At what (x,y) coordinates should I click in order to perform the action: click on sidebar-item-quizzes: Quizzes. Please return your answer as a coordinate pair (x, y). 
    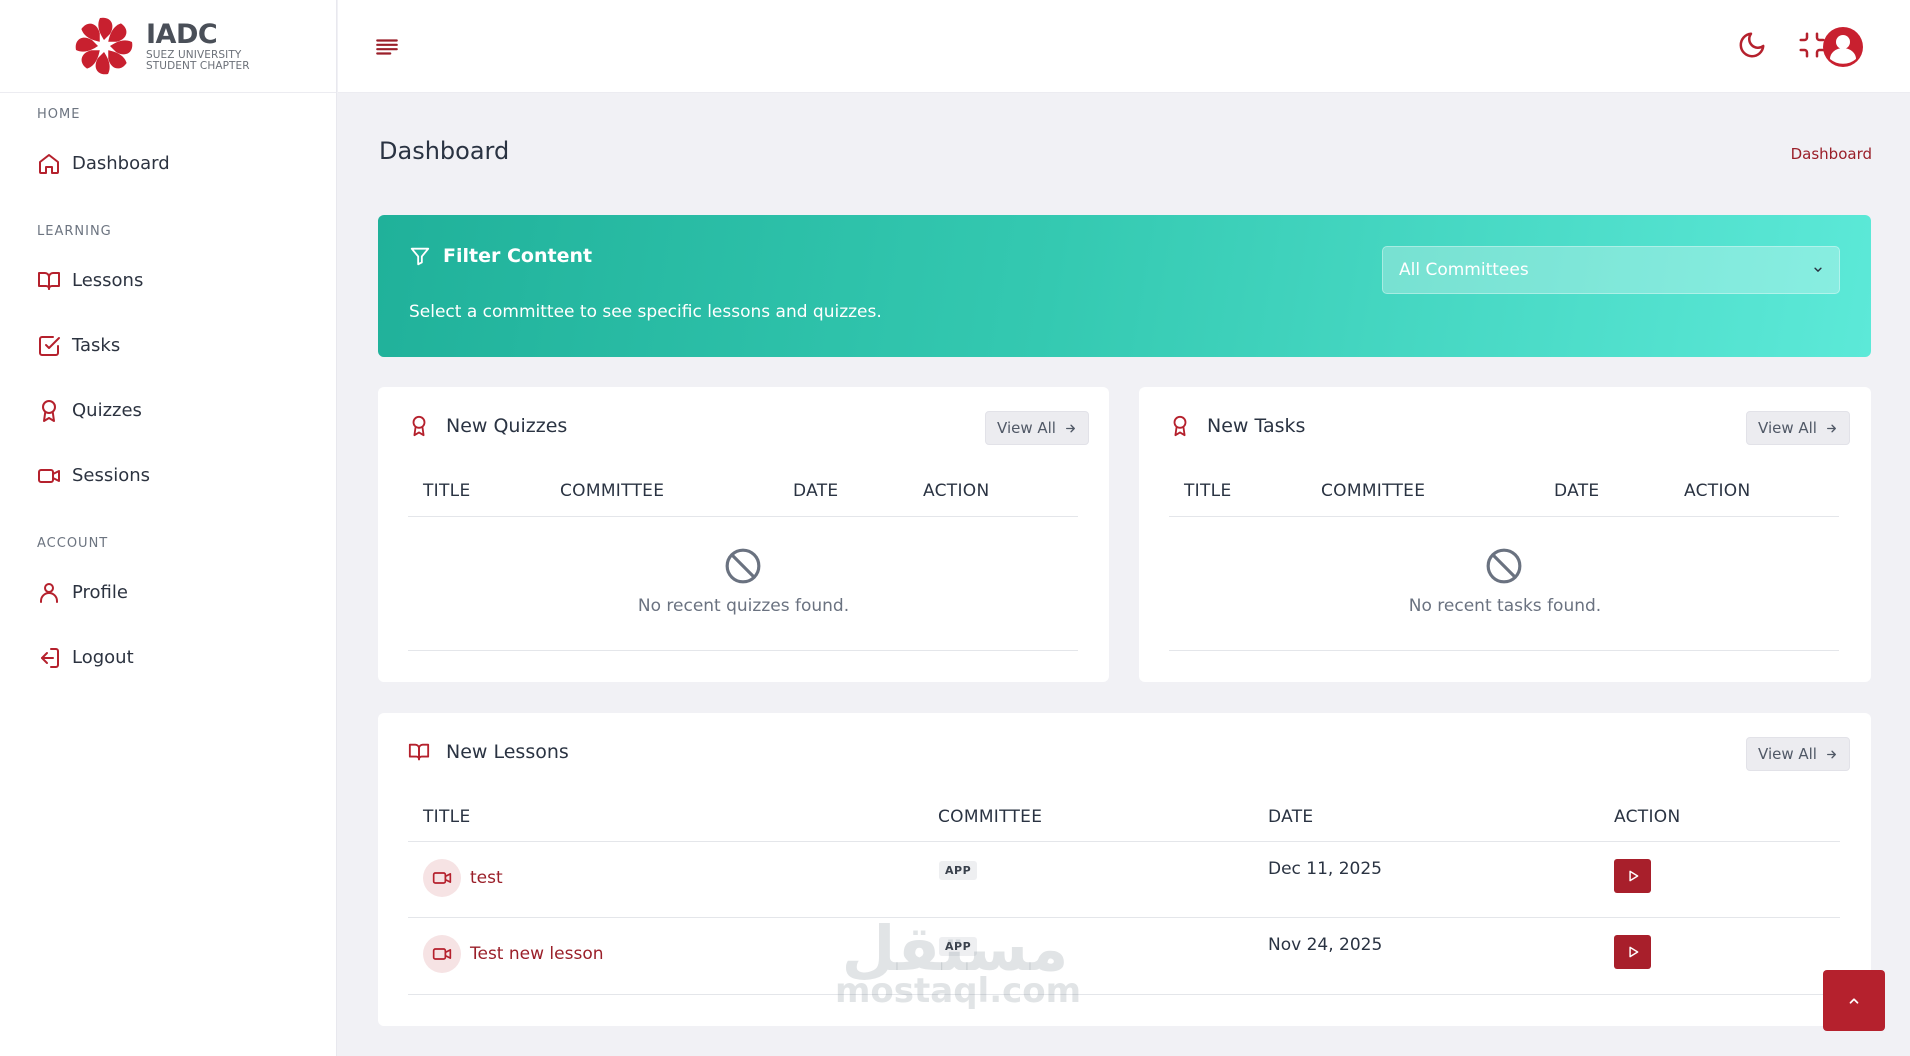
    Looking at the image, I should click on (168, 410).